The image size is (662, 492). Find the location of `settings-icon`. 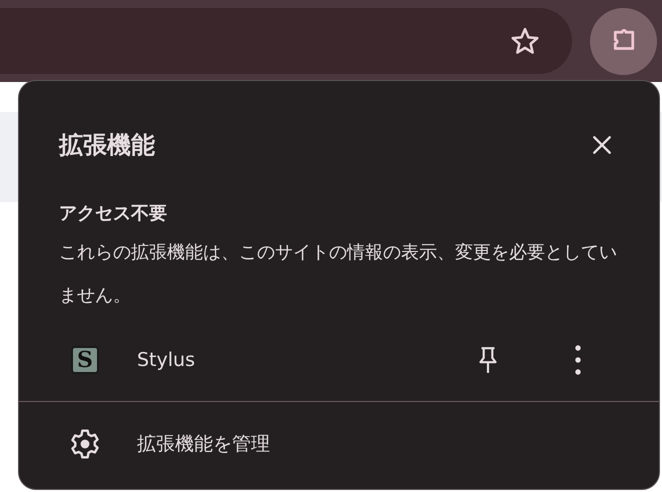

settings-icon is located at coordinates (85, 444).